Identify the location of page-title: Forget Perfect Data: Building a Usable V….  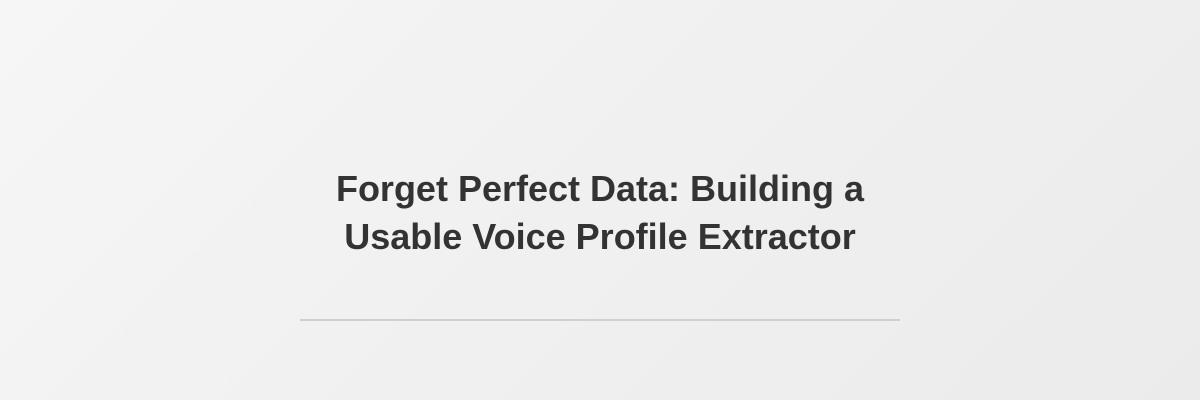
(600, 213).